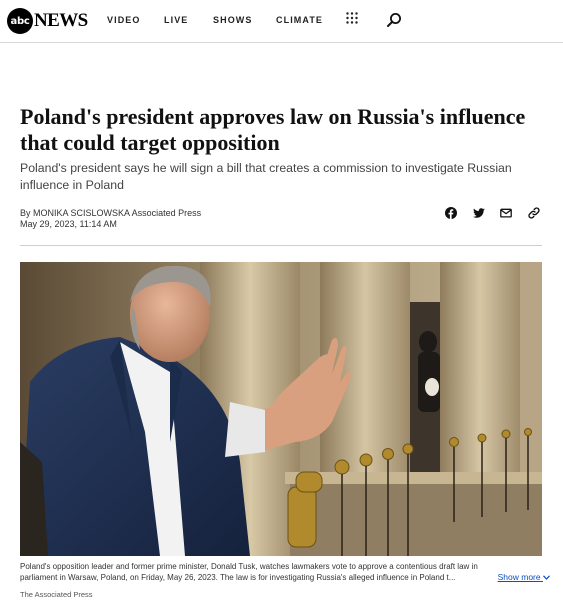  I want to click on show-more-label: Show more, so click(519, 577).